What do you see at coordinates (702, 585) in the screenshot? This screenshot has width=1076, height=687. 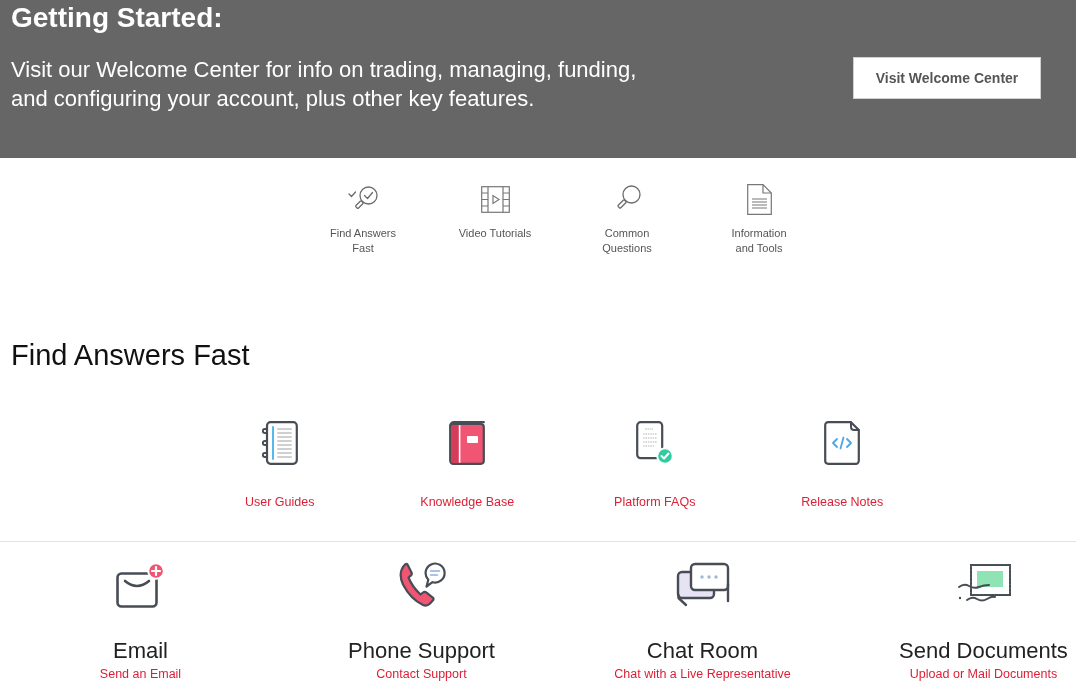 I see `chat-bubbles-icon` at bounding box center [702, 585].